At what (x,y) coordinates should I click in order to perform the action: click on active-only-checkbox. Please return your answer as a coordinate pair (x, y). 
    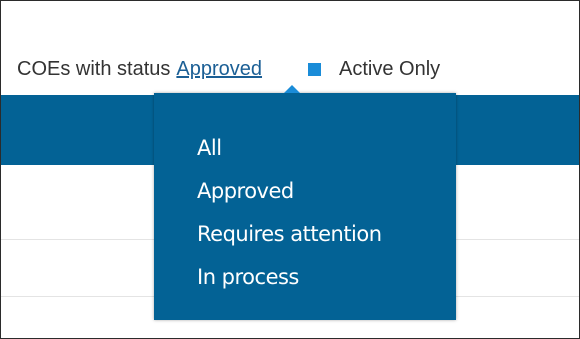
    Looking at the image, I should click on (315, 69).